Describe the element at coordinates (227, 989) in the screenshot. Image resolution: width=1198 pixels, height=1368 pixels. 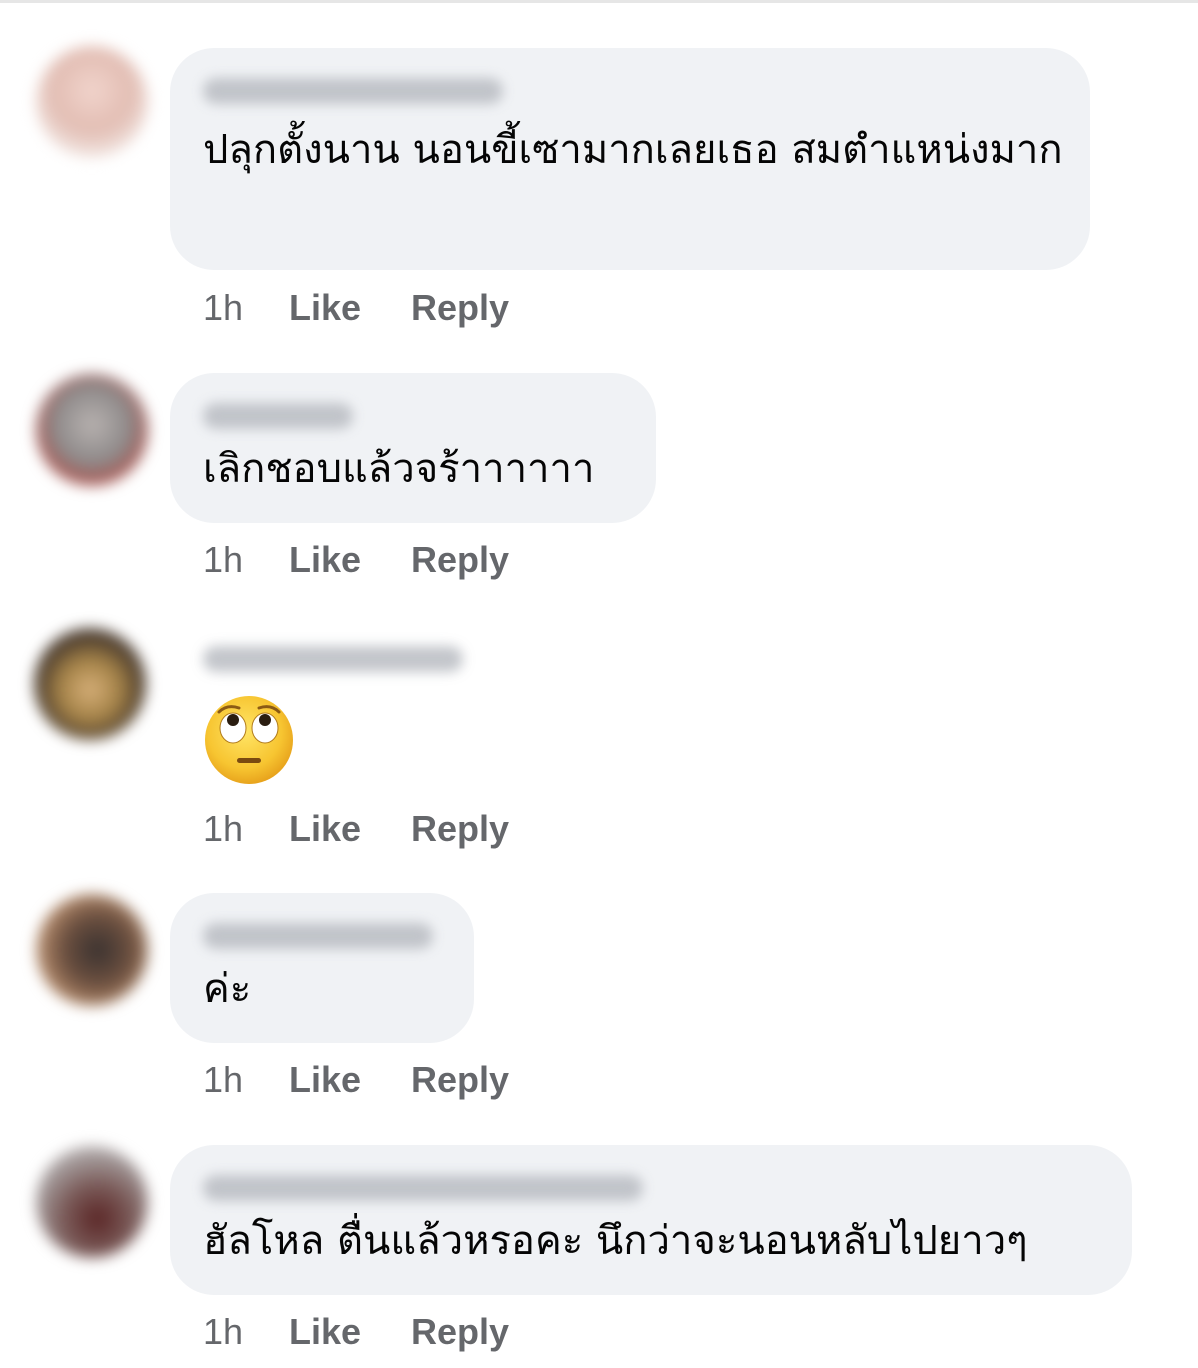
I see `comment-text: ค่ะ` at that location.